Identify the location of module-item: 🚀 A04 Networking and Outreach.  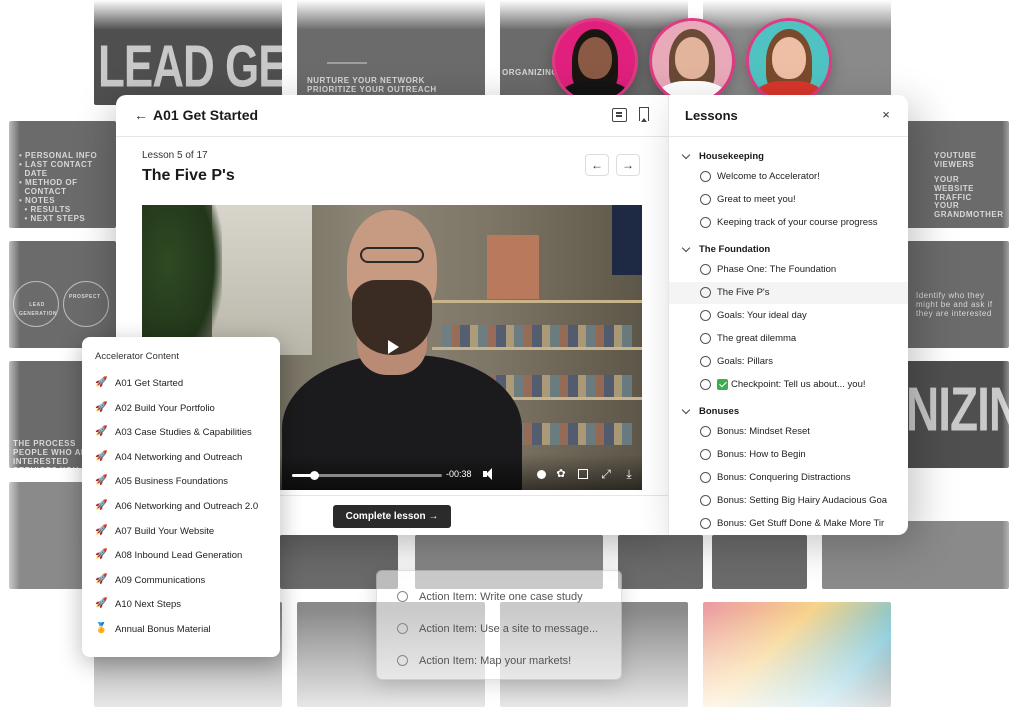
(181, 458).